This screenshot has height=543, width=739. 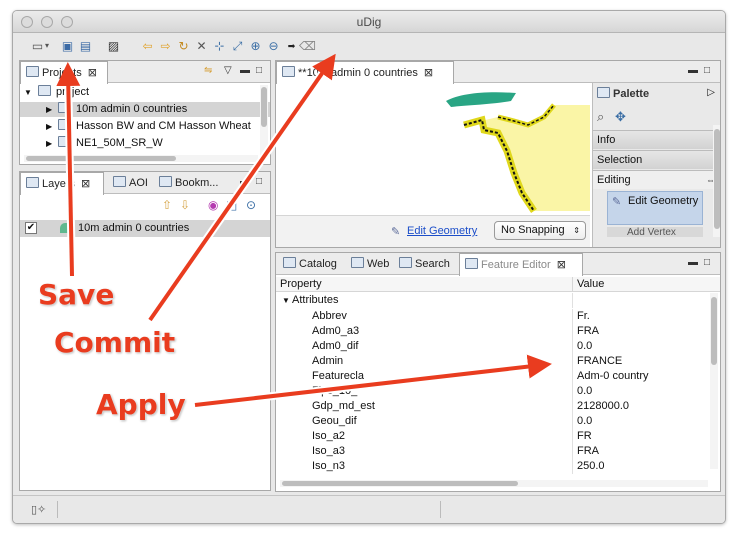 What do you see at coordinates (242, 187) in the screenshot?
I see `commit-arrow` at bounding box center [242, 187].